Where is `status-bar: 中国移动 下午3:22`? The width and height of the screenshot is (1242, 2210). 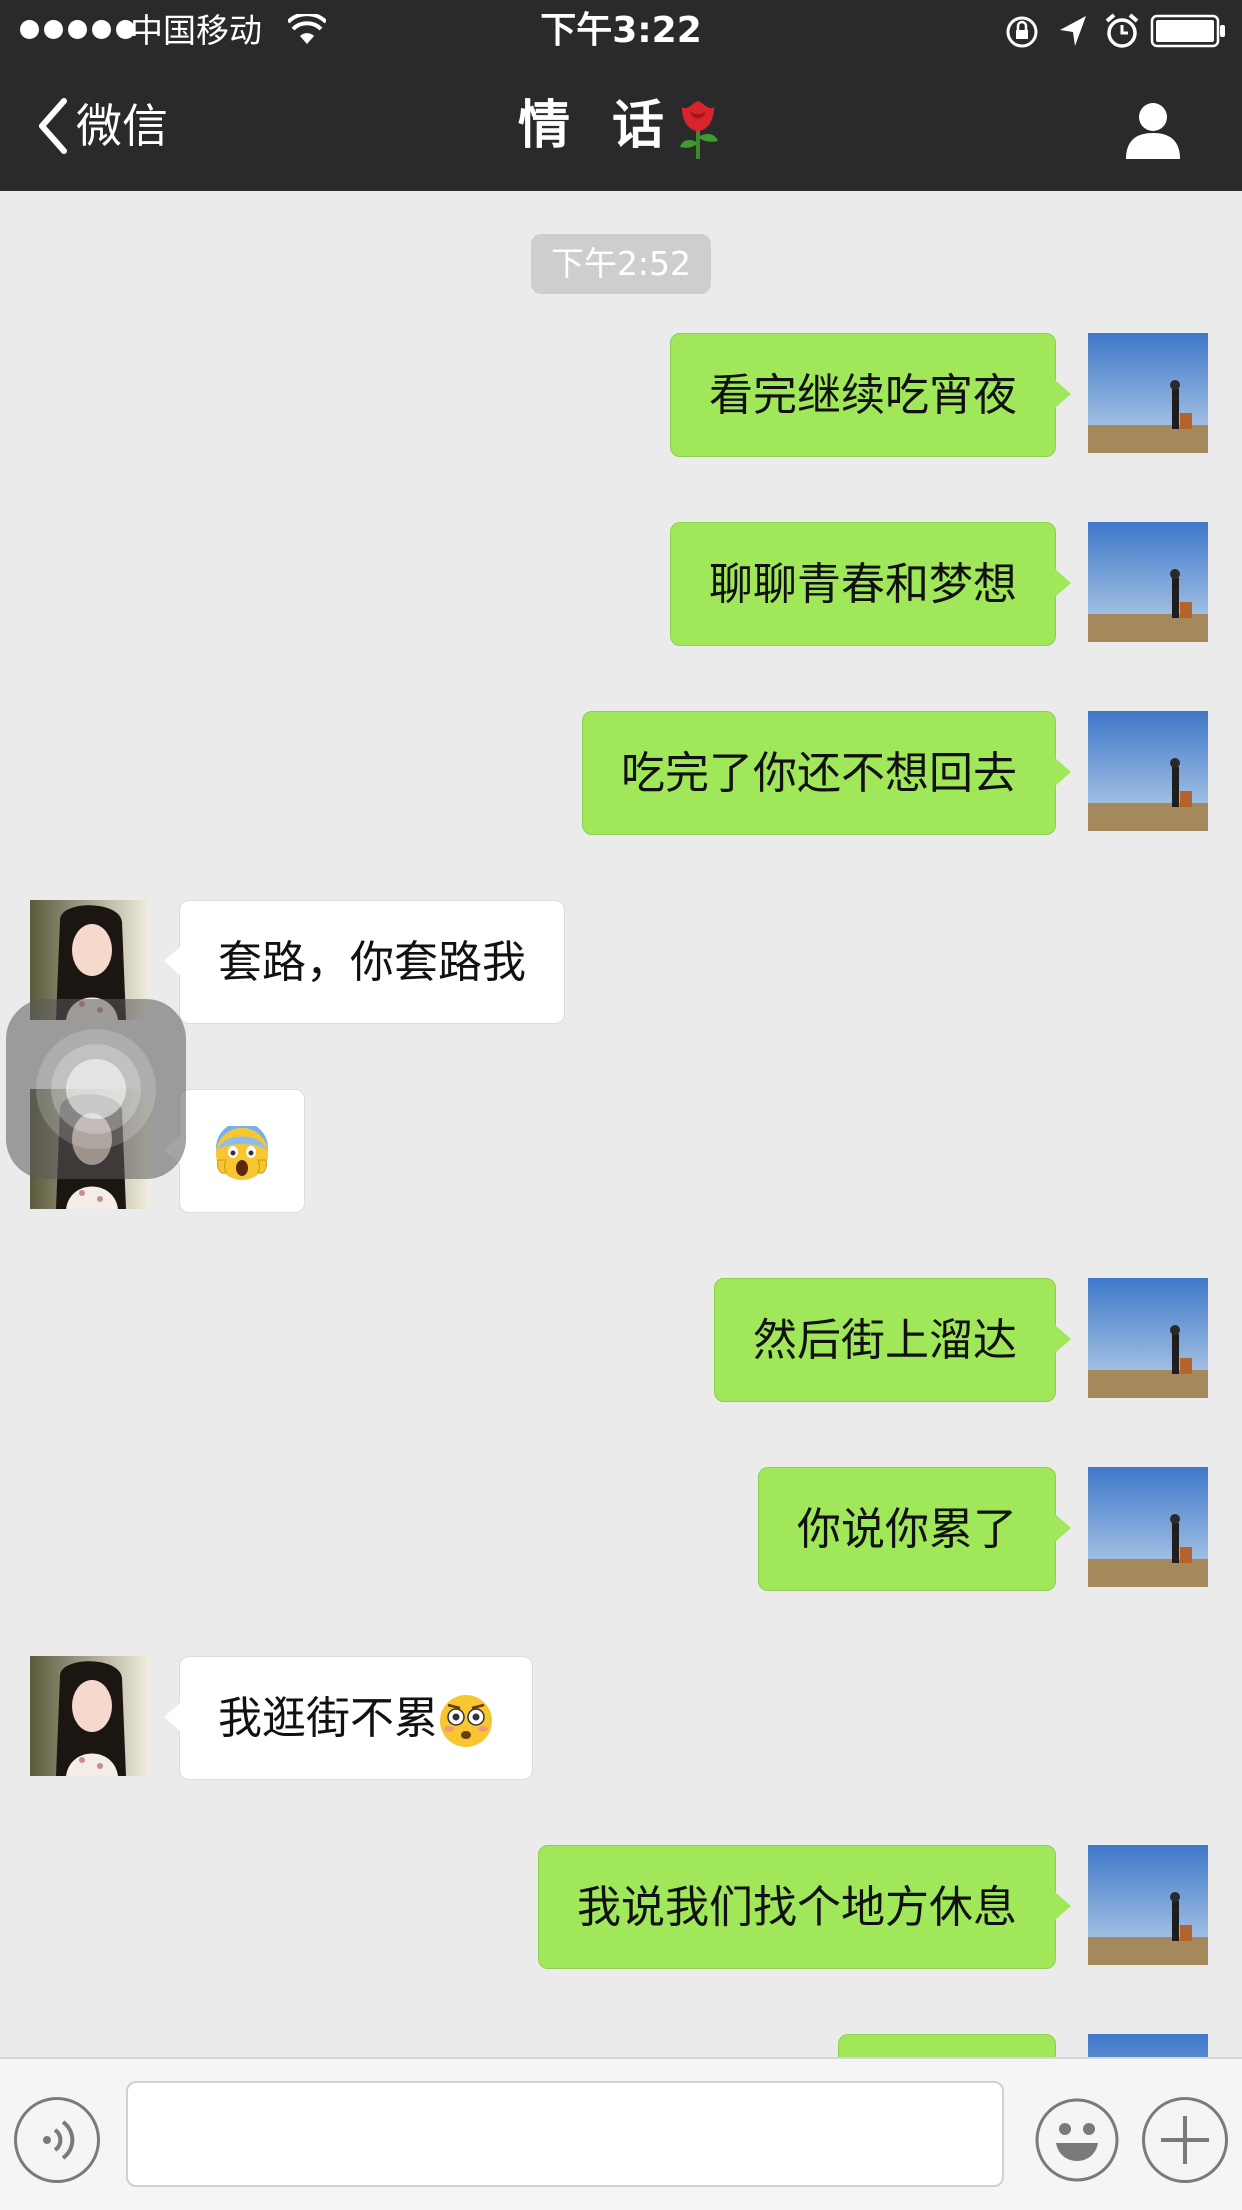
status-bar: 中国移动 下午3:22 is located at coordinates (621, 31).